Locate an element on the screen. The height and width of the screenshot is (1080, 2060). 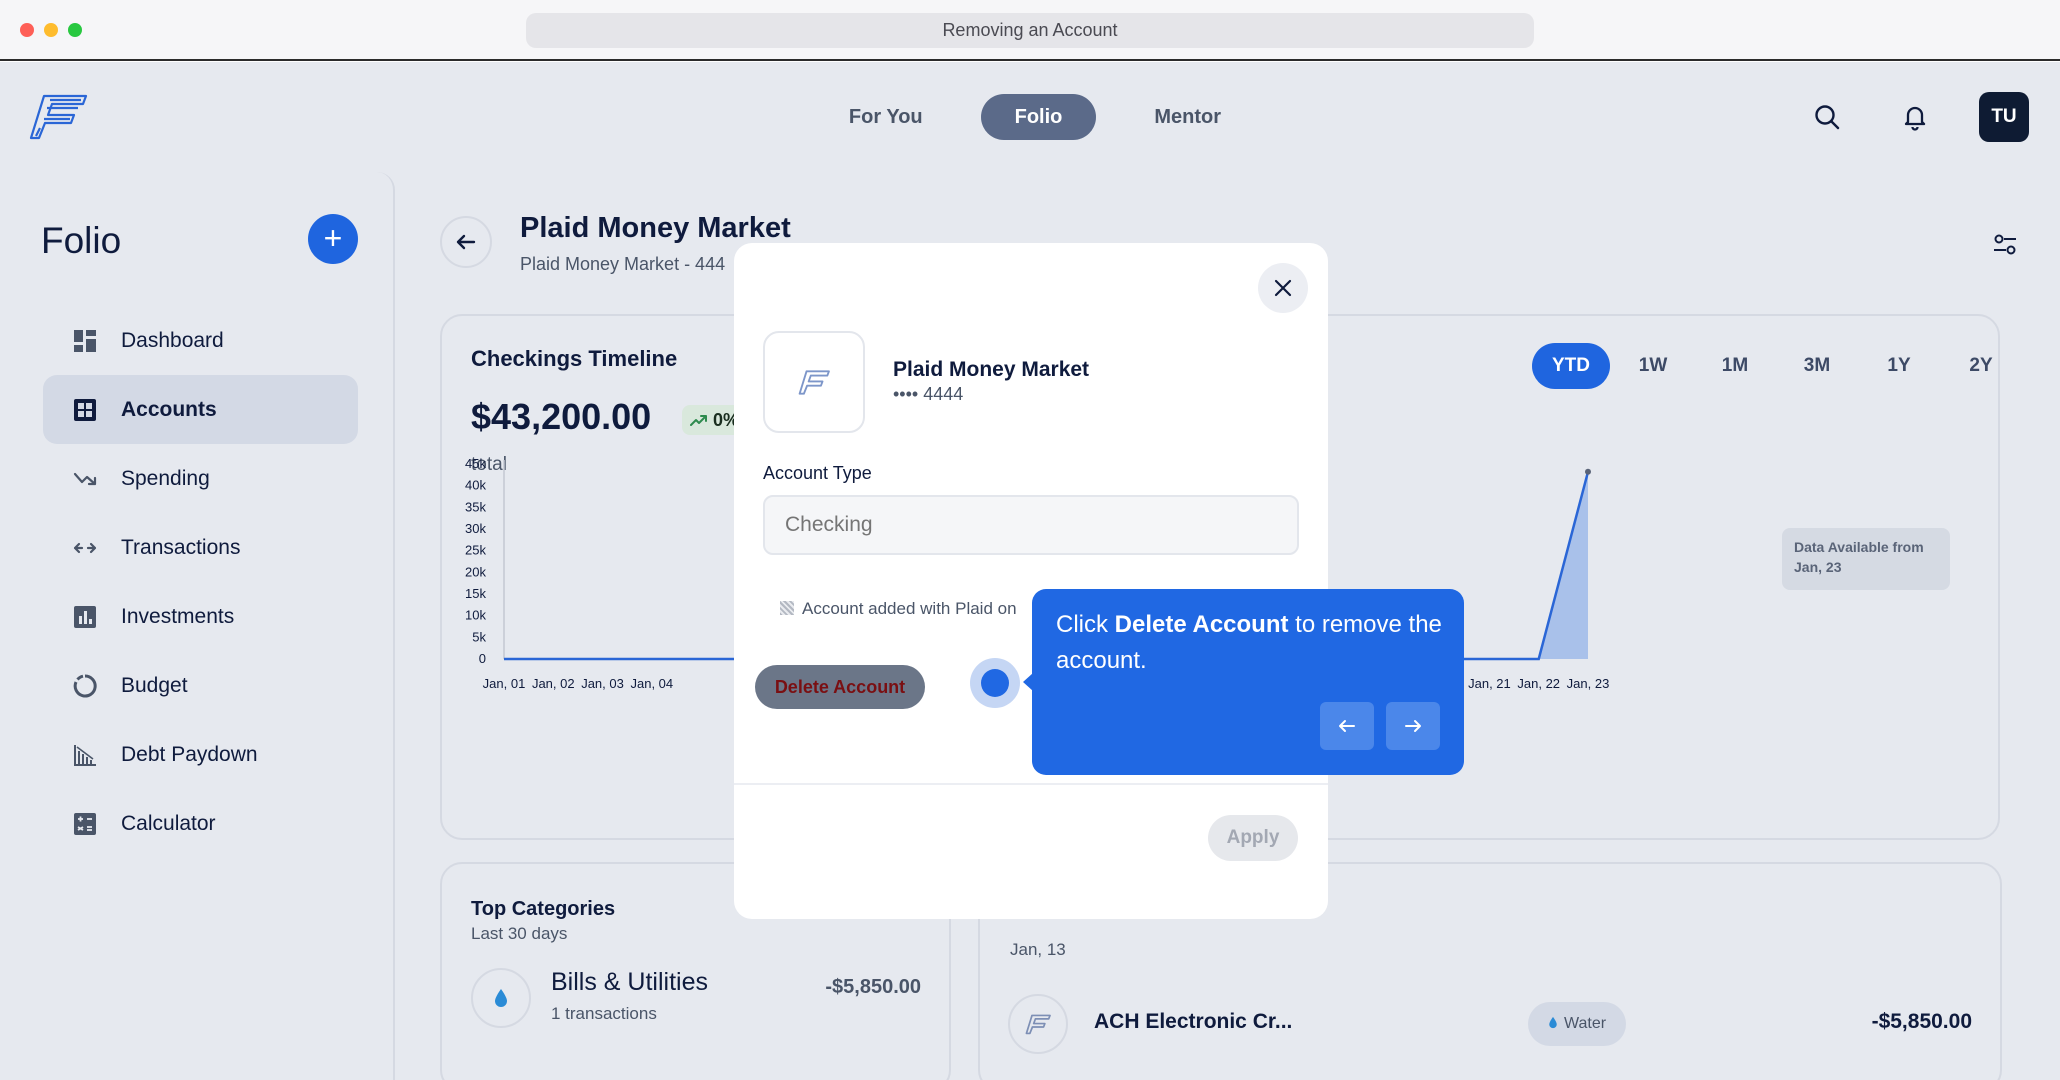
account-type-field is located at coordinates (1031, 525).